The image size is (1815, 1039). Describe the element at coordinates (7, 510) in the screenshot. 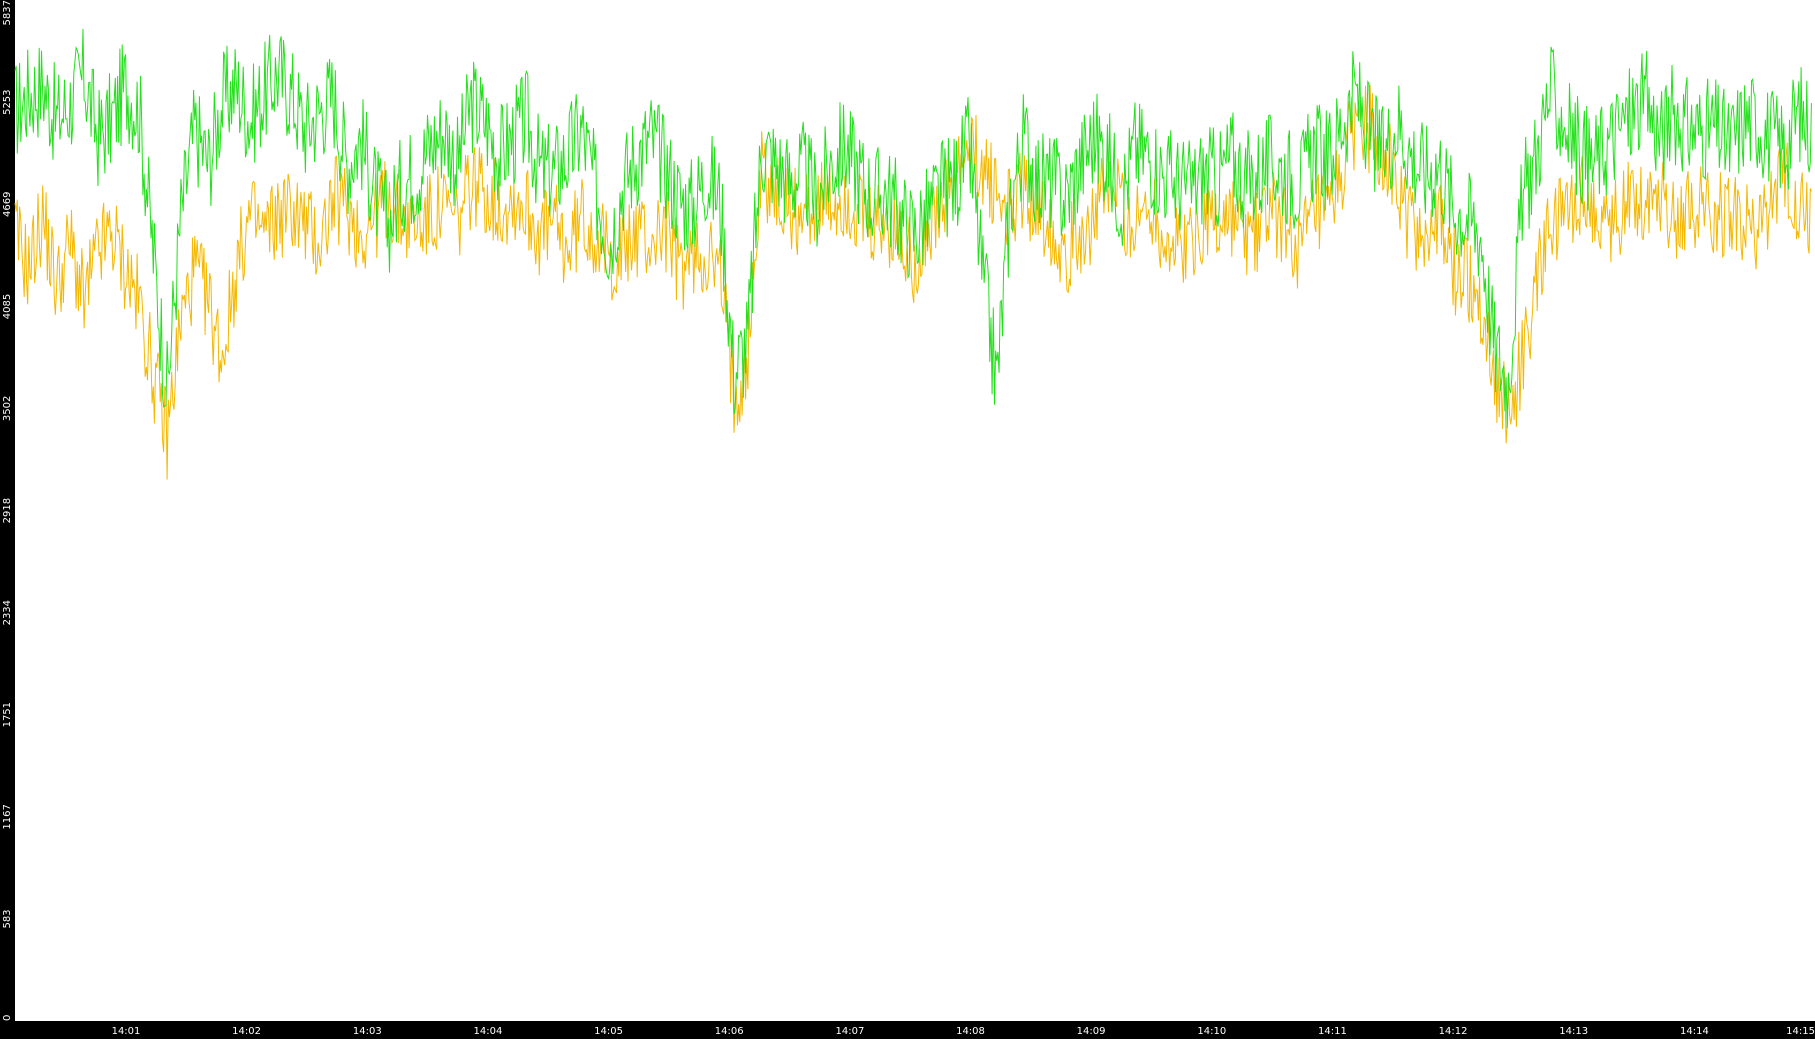

I see `y-tick-label: 2918` at that location.